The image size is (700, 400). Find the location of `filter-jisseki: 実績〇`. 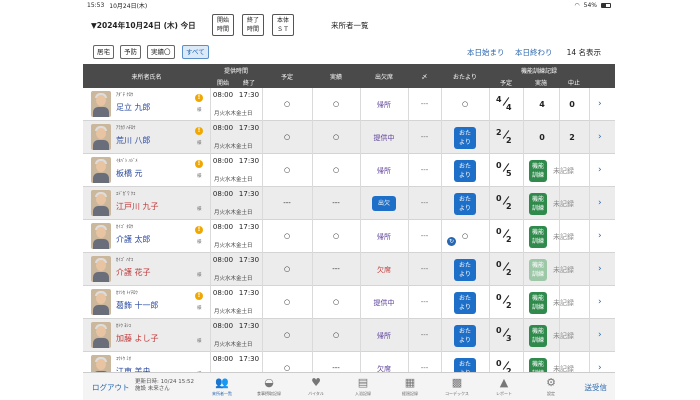

filter-jisseki: 実績〇 is located at coordinates (161, 52).